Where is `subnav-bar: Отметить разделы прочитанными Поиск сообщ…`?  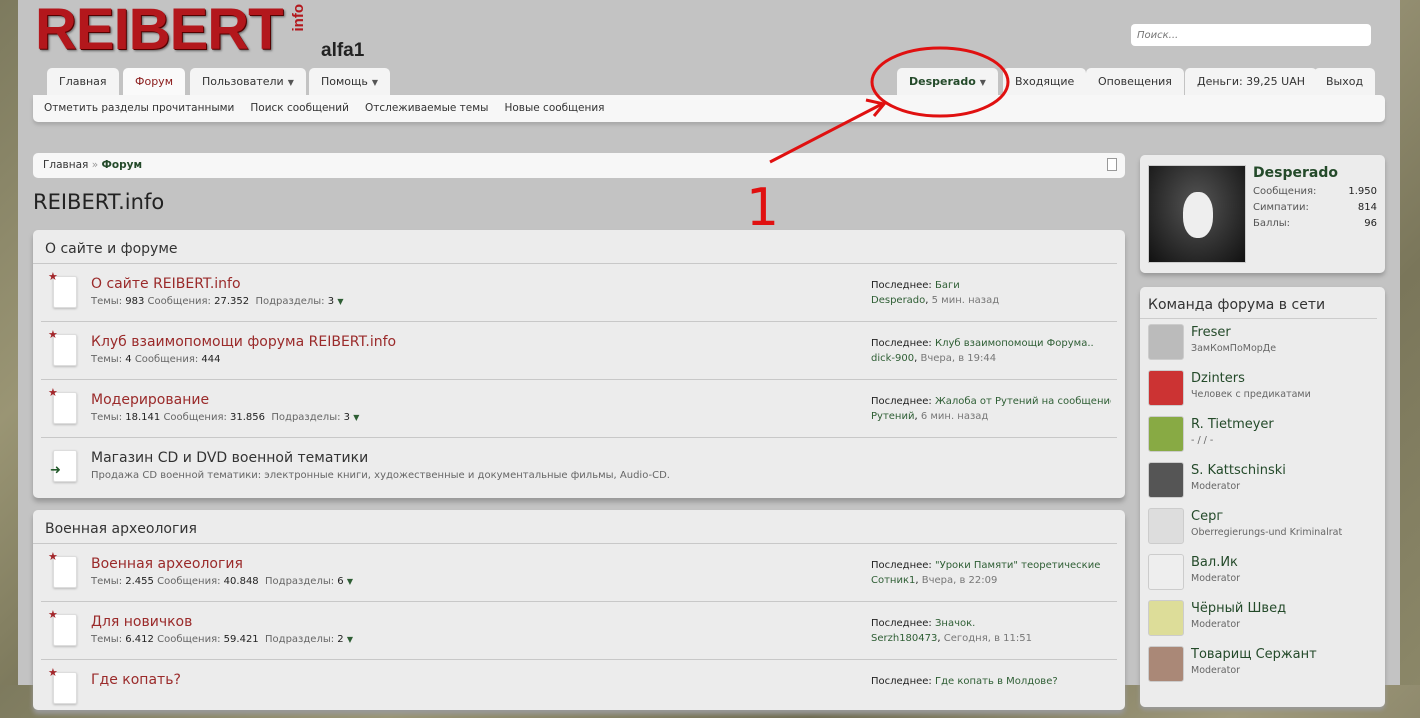
subnav-bar: Отметить разделы прочитанными Поиск сообщ… is located at coordinates (709, 108).